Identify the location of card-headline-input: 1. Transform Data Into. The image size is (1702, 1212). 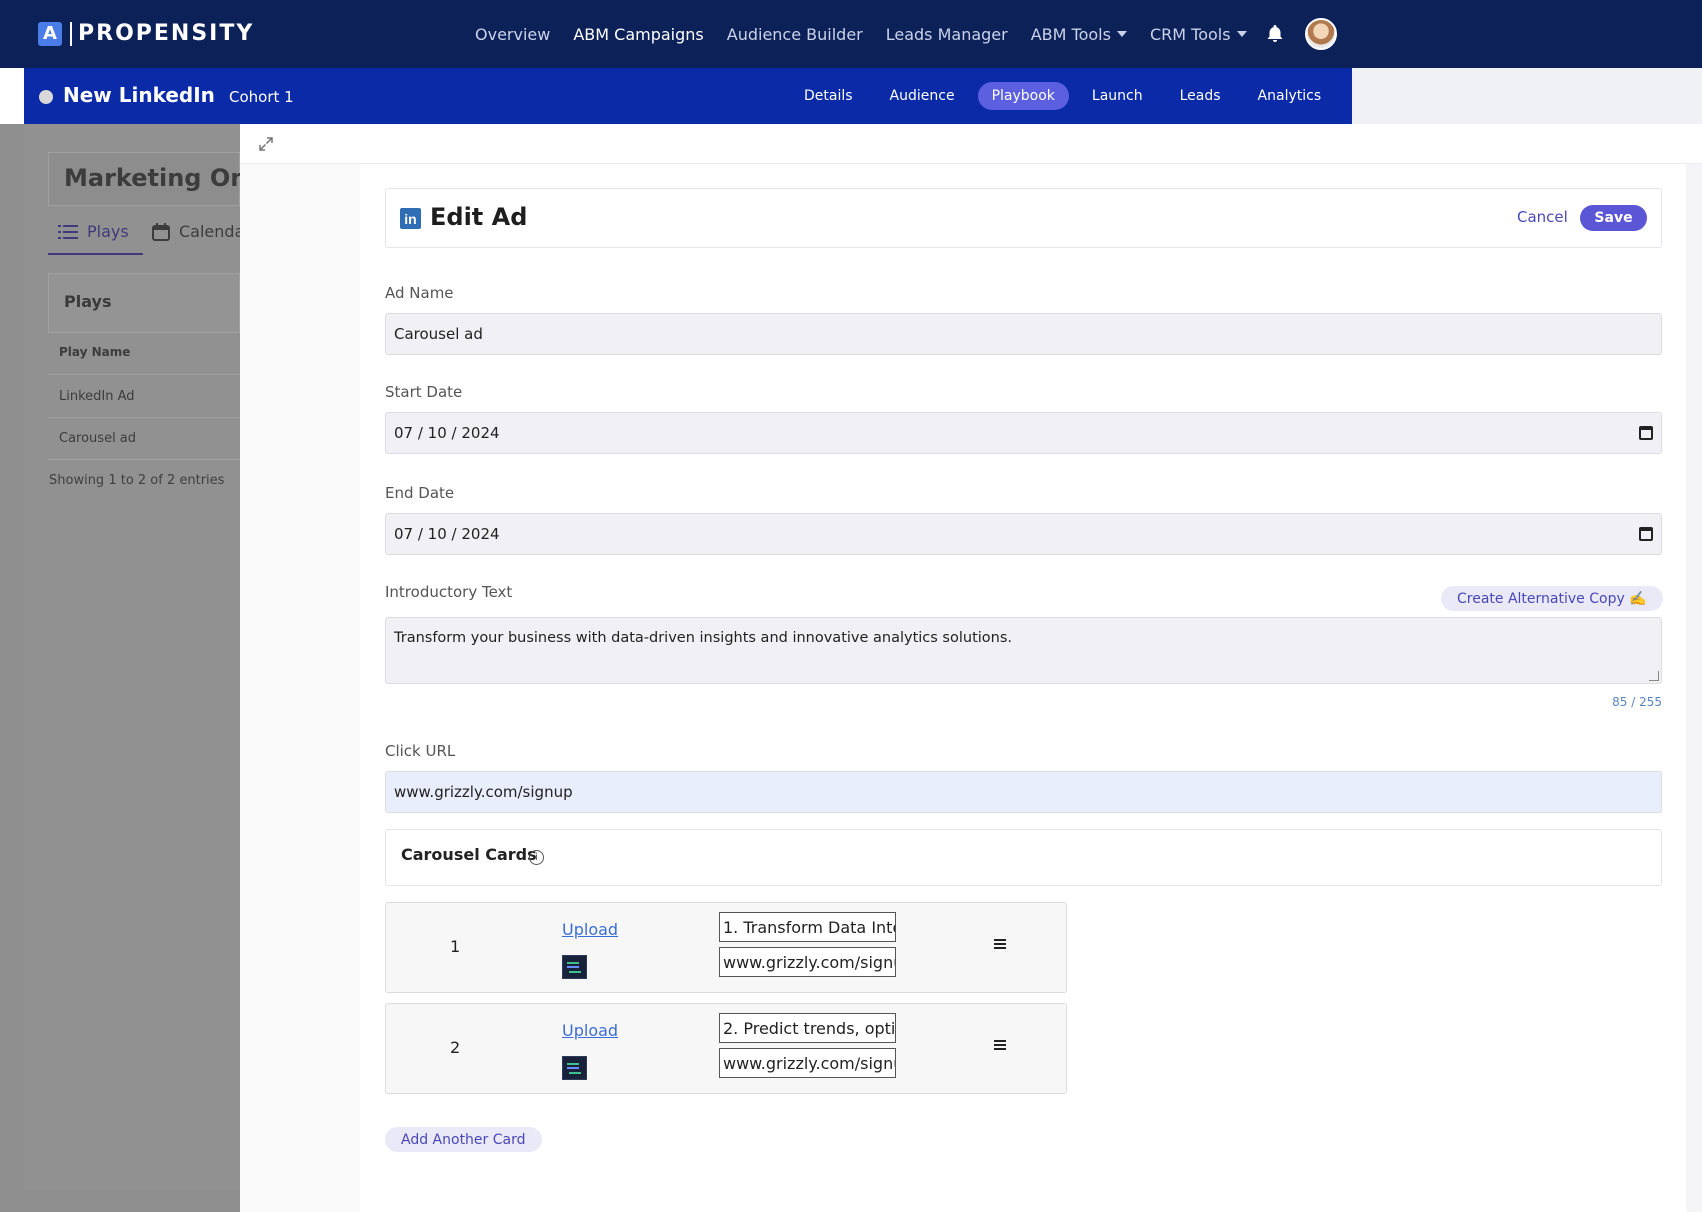
(807, 927).